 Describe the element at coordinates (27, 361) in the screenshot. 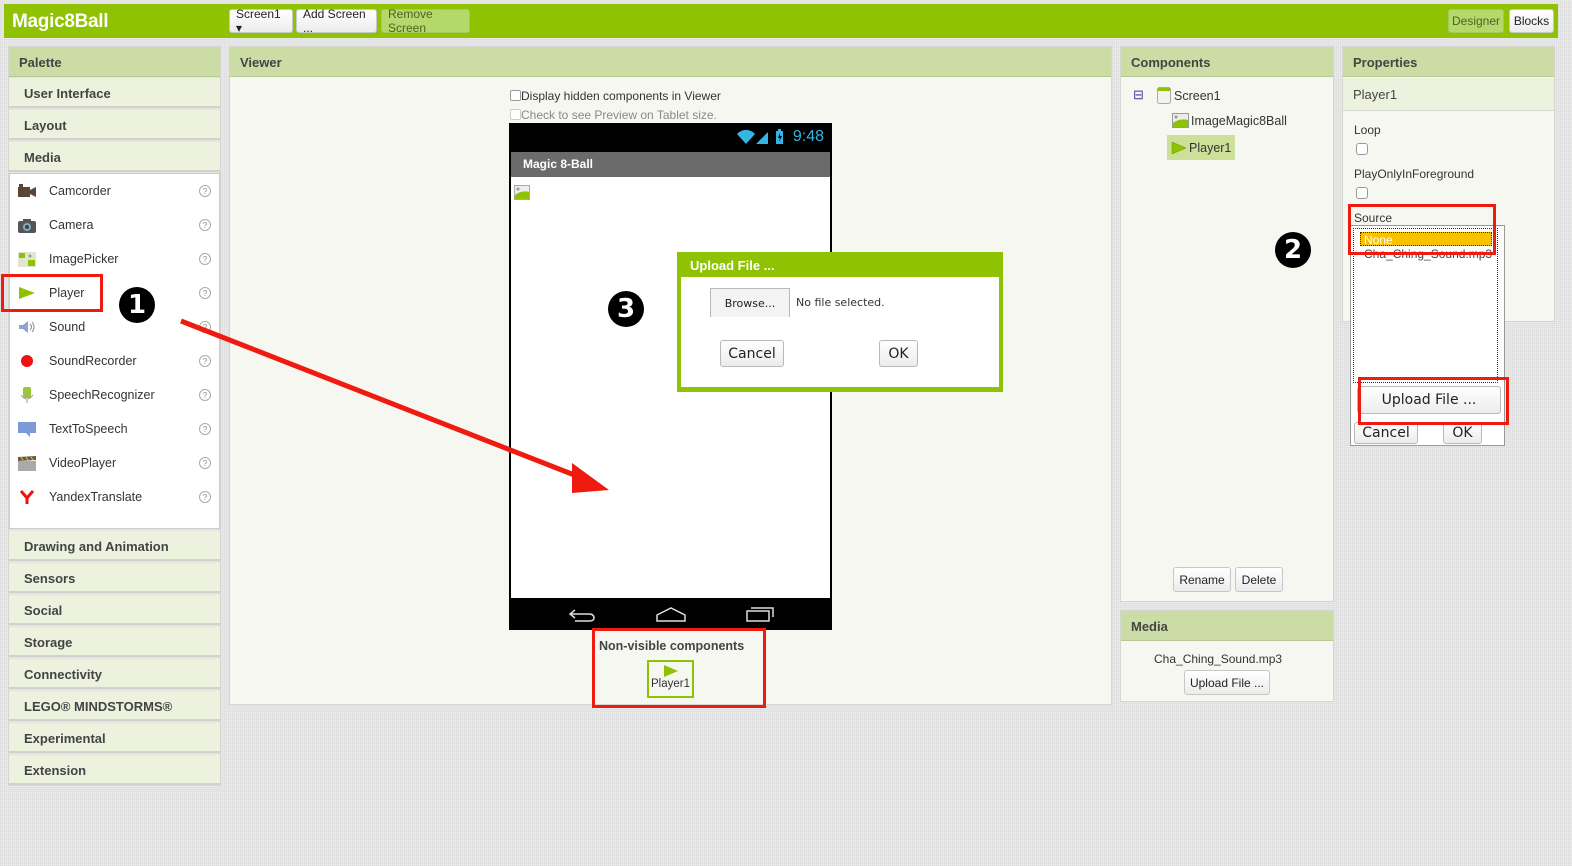

I see `sound-recorder-icon` at that location.